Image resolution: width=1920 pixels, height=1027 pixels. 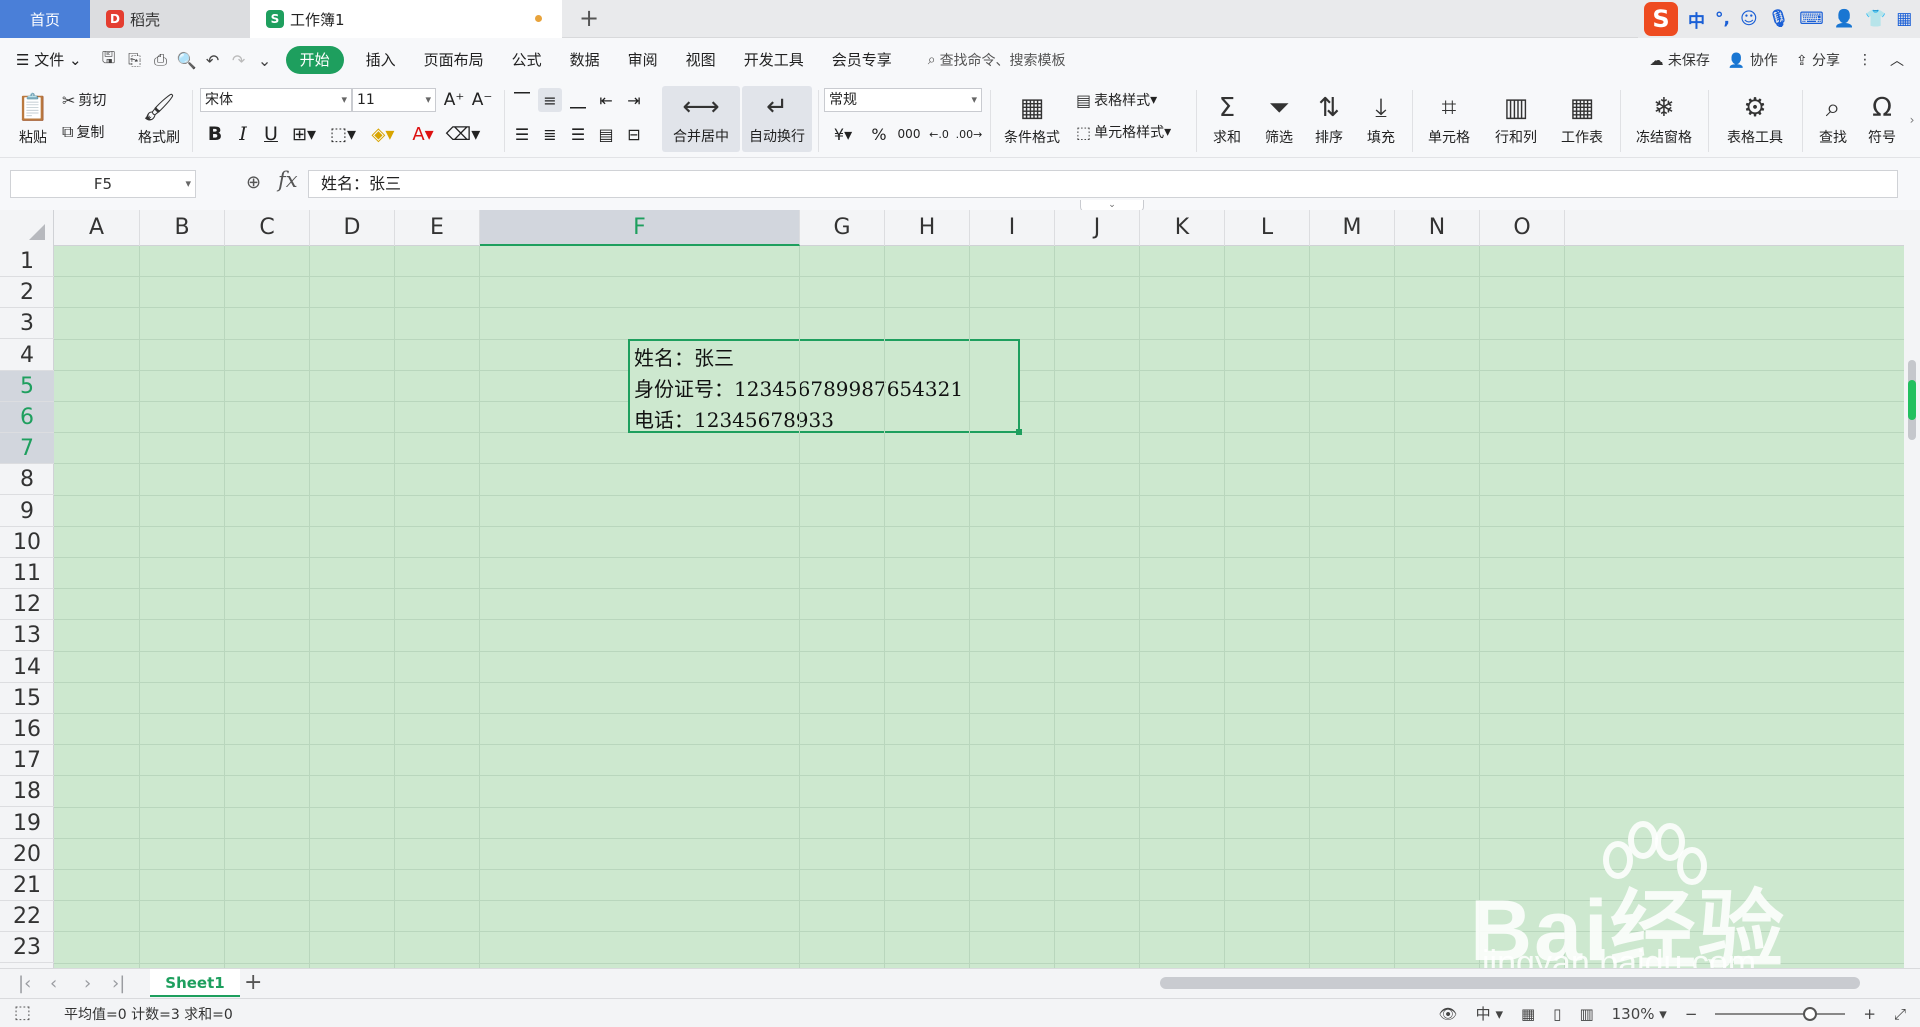 What do you see at coordinates (343, 134) in the screenshot?
I see `cell-pattern-icon: ⬚▾` at bounding box center [343, 134].